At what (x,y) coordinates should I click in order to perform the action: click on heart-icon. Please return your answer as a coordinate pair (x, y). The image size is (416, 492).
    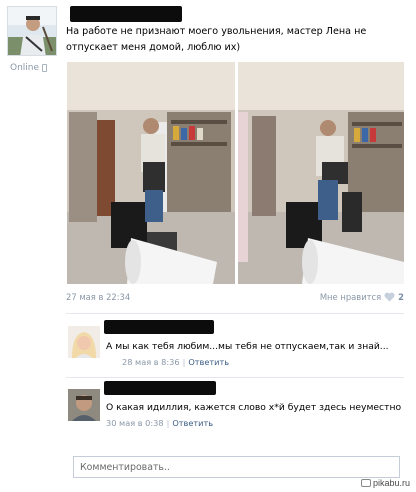
    Looking at the image, I should click on (389, 297).